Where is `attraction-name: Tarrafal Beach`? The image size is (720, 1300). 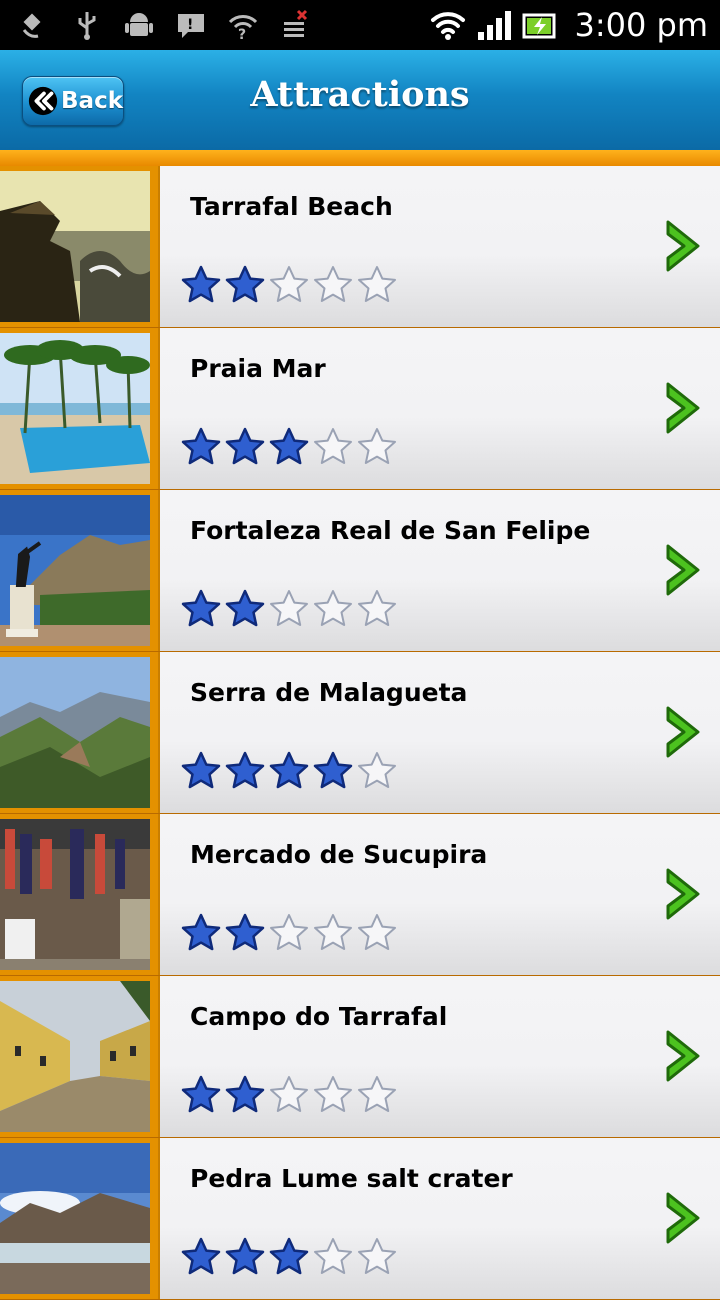 attraction-name: Tarrafal Beach is located at coordinates (291, 206).